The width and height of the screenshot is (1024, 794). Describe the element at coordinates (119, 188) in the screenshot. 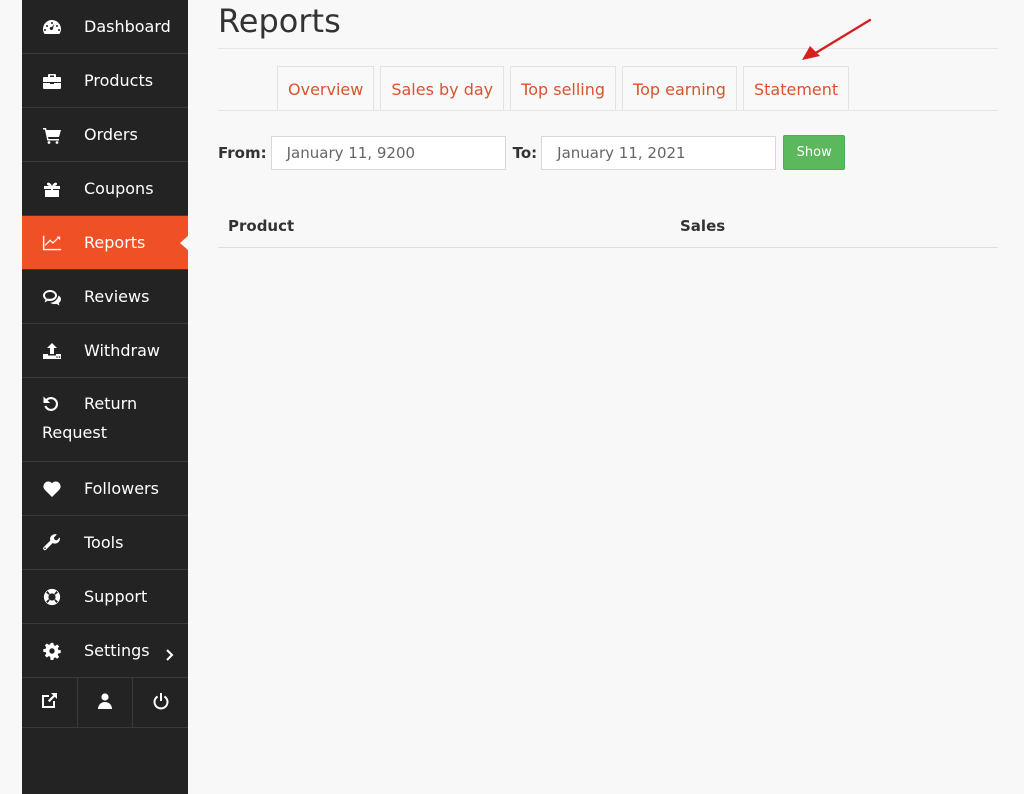

I see `sidebar-item-label: Coupons` at that location.